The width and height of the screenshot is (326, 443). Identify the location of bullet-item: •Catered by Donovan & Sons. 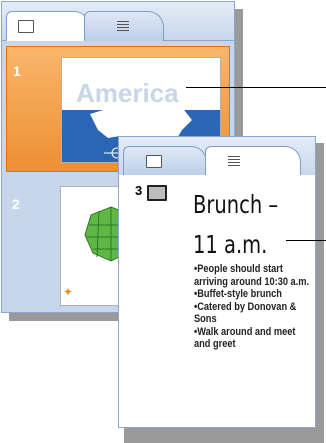
(253, 313).